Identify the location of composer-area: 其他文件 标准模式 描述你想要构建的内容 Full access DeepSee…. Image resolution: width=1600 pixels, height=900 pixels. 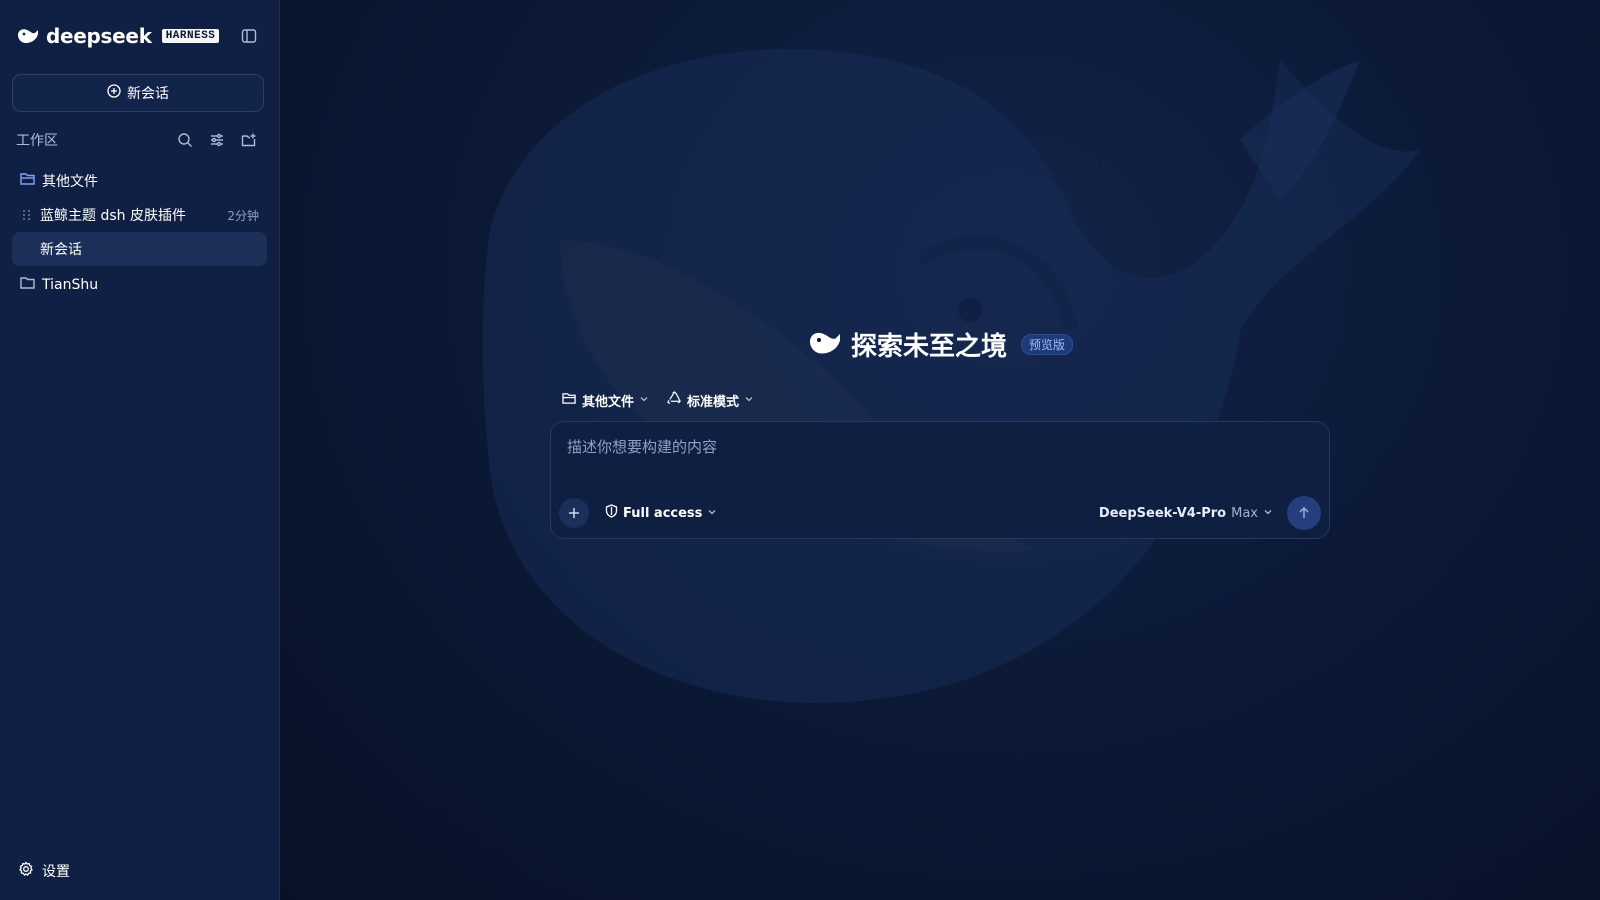
(940, 462).